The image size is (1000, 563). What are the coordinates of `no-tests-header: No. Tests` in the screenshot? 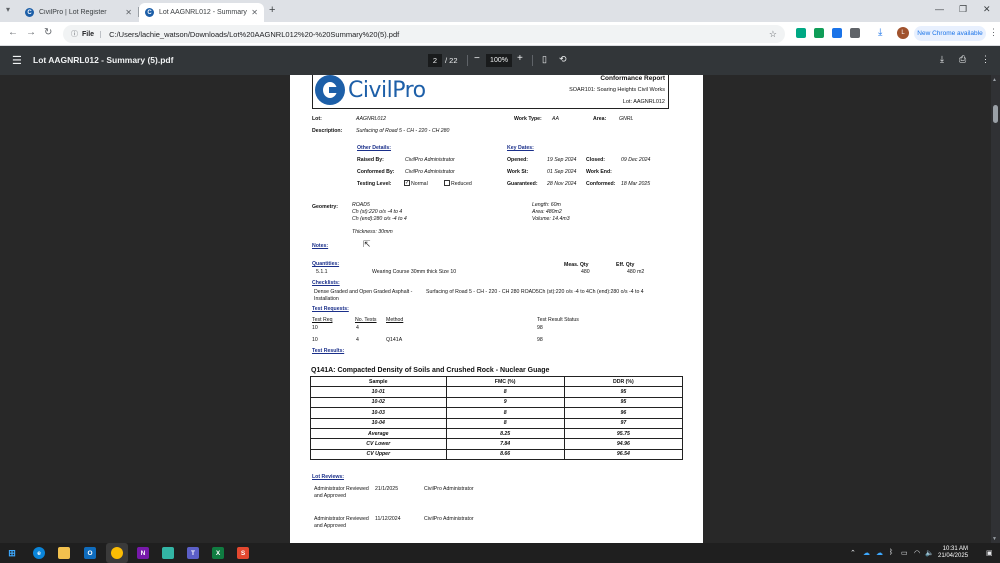 It's located at (366, 320).